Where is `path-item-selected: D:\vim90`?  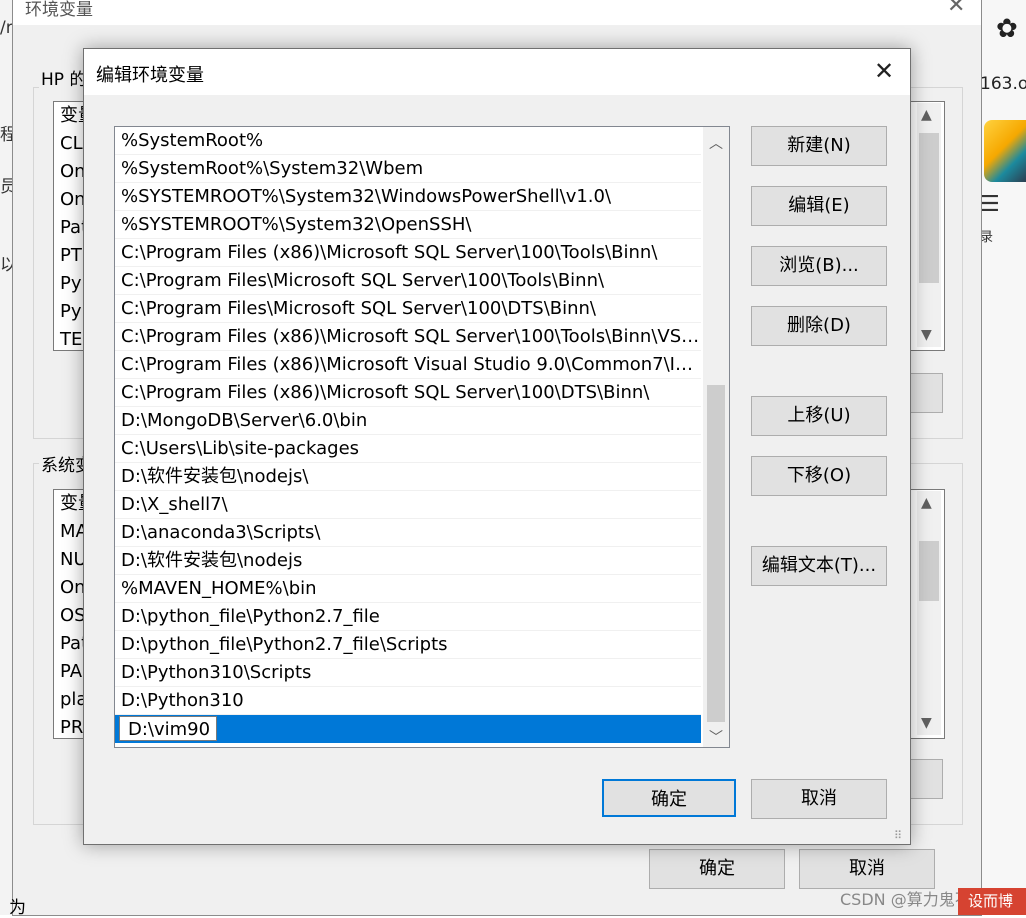 path-item-selected: D:\vim90 is located at coordinates (408, 729).